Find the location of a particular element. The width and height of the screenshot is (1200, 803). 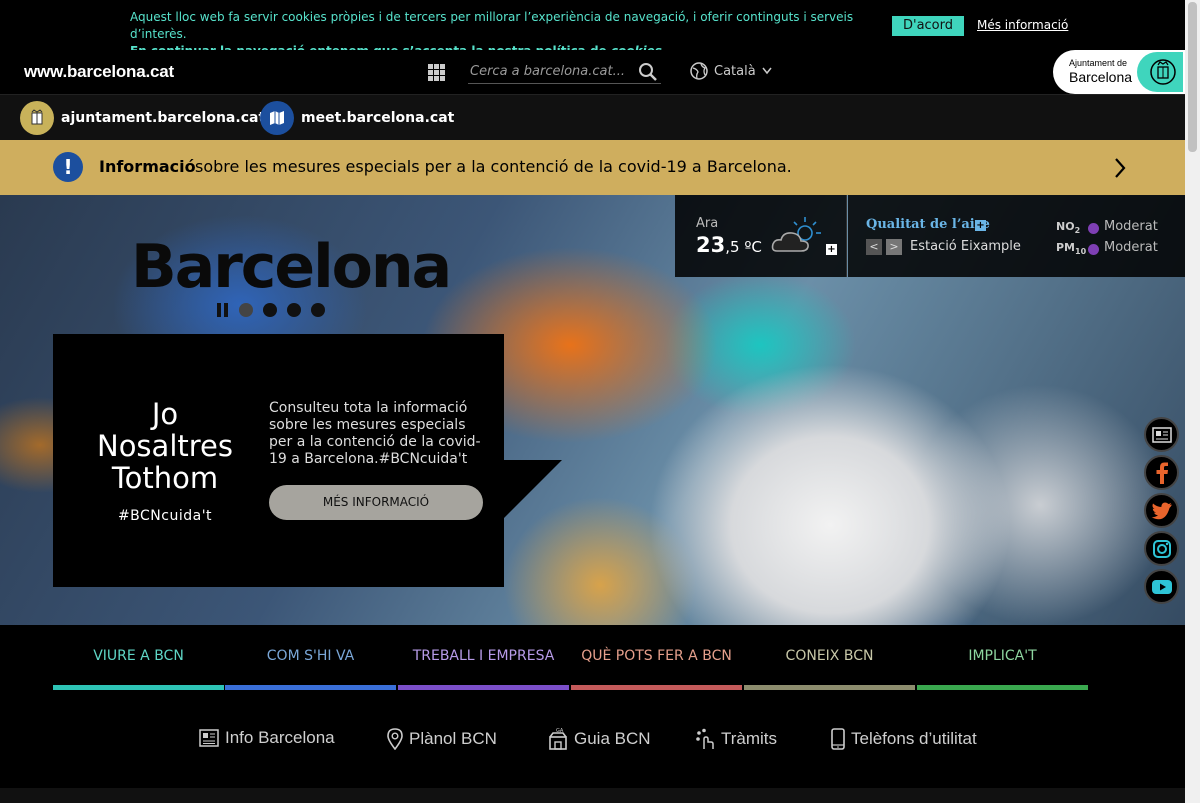

exclamation-icon: ! is located at coordinates (68, 167).